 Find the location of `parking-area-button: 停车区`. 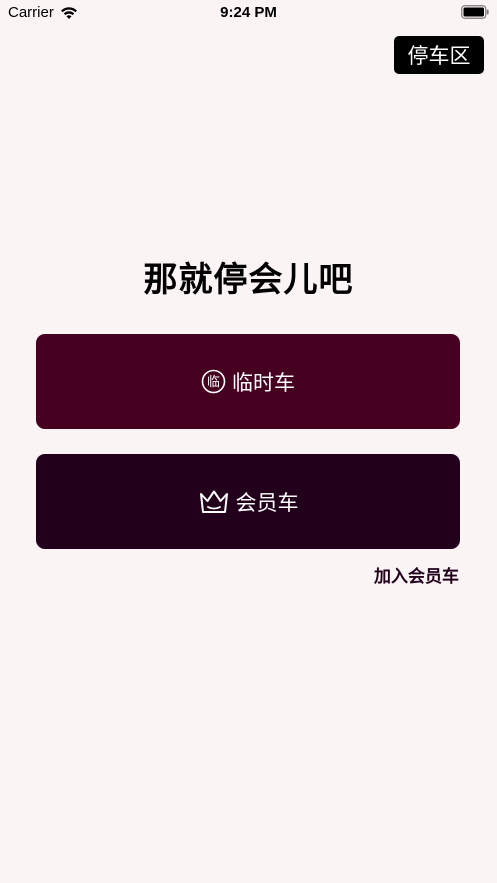

parking-area-button: 停车区 is located at coordinates (439, 55).